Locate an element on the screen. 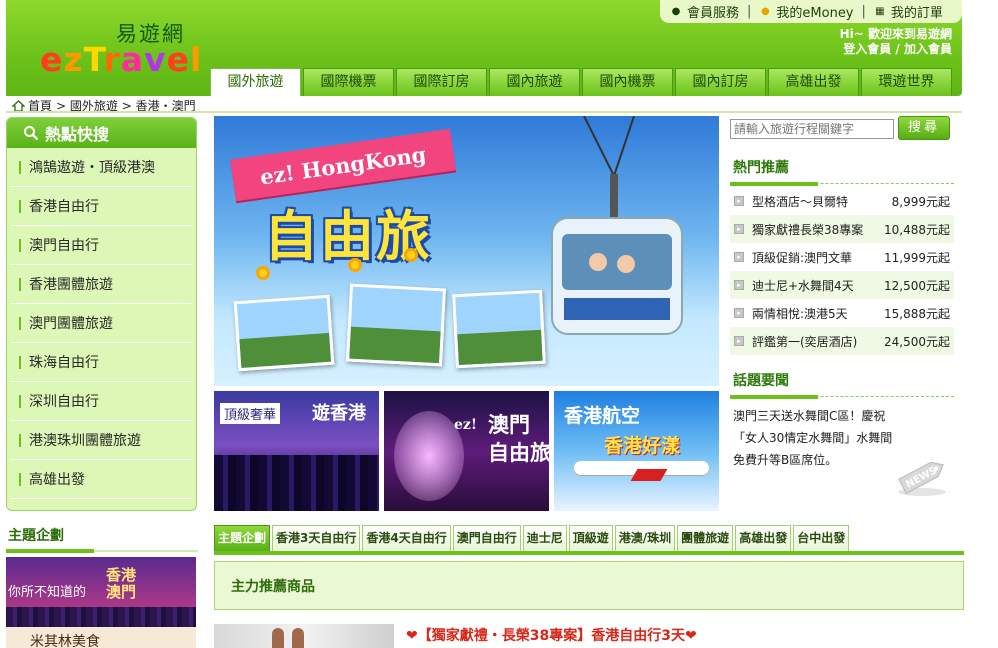 This screenshot has height=648, width=998. deal-row: ▸ 迪士尼+水舞間4天 12,500元起 is located at coordinates (842, 285).